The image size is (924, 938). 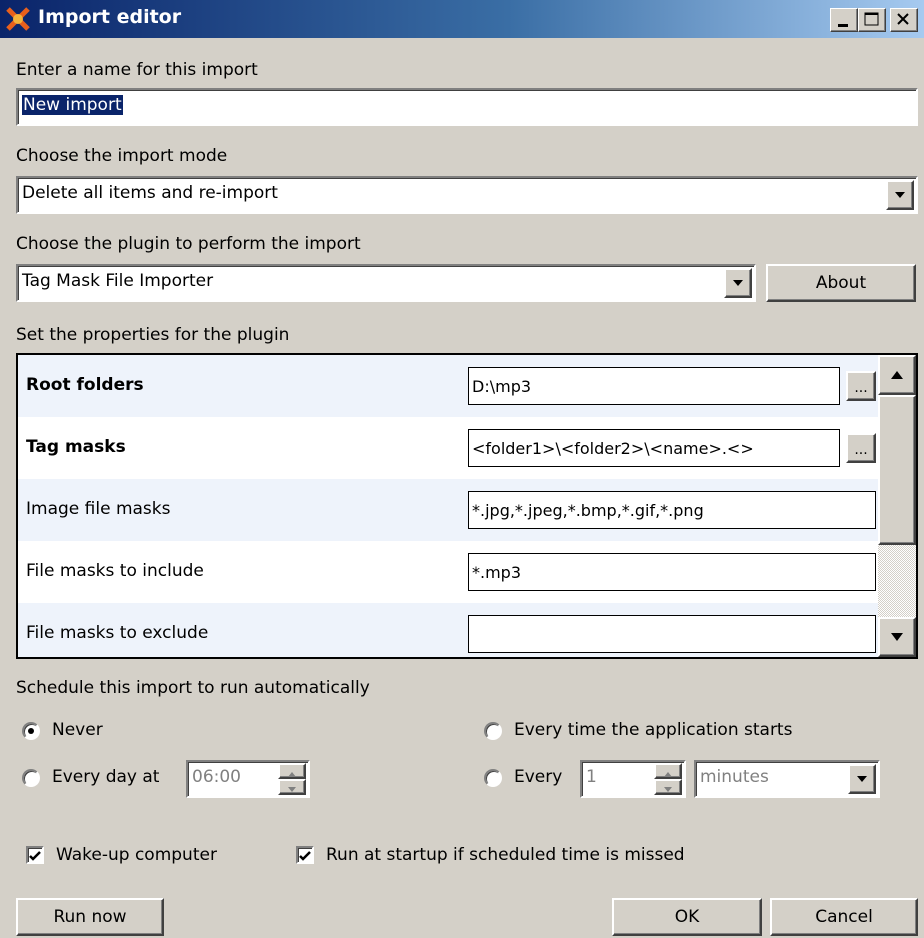 What do you see at coordinates (216, 777) in the screenshot?
I see `every-day-time-value: 06:00` at bounding box center [216, 777].